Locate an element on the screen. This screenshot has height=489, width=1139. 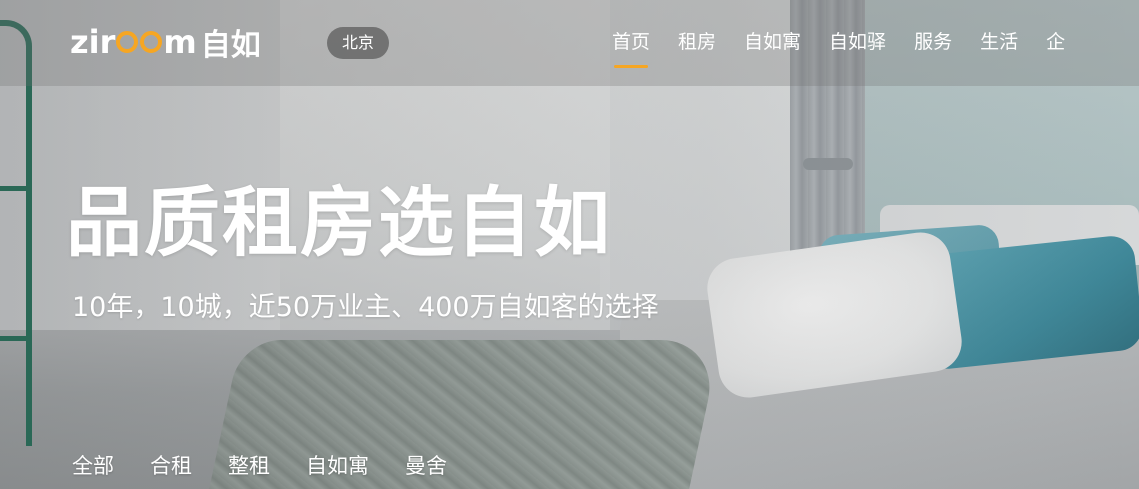
nav-item-ziroom-station: 自如驿 is located at coordinates (857, 42).